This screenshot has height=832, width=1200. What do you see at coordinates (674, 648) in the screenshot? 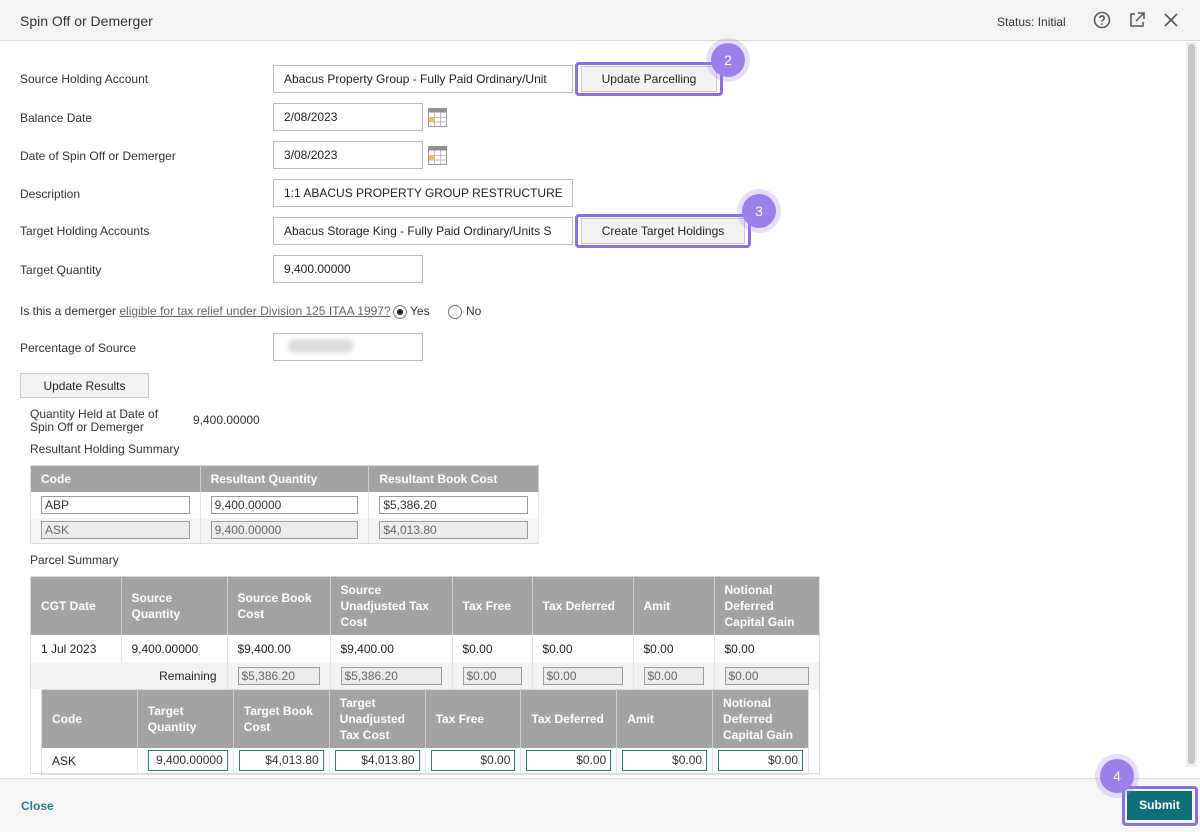
I see `amit-cell: $0.00` at bounding box center [674, 648].